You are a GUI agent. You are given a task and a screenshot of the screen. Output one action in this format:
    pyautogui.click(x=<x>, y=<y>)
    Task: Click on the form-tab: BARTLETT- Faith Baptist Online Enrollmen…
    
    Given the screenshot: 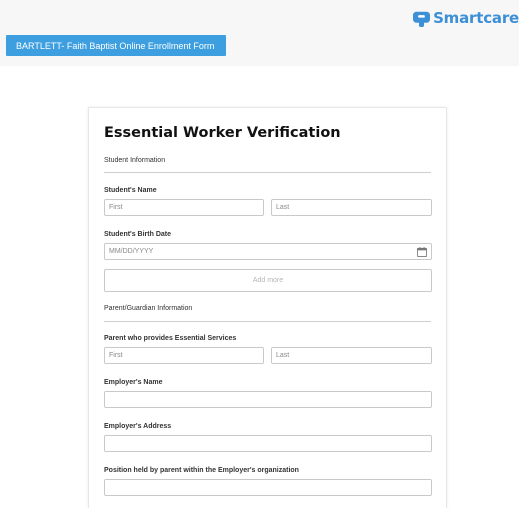 What is the action you would take?
    pyautogui.click(x=116, y=45)
    